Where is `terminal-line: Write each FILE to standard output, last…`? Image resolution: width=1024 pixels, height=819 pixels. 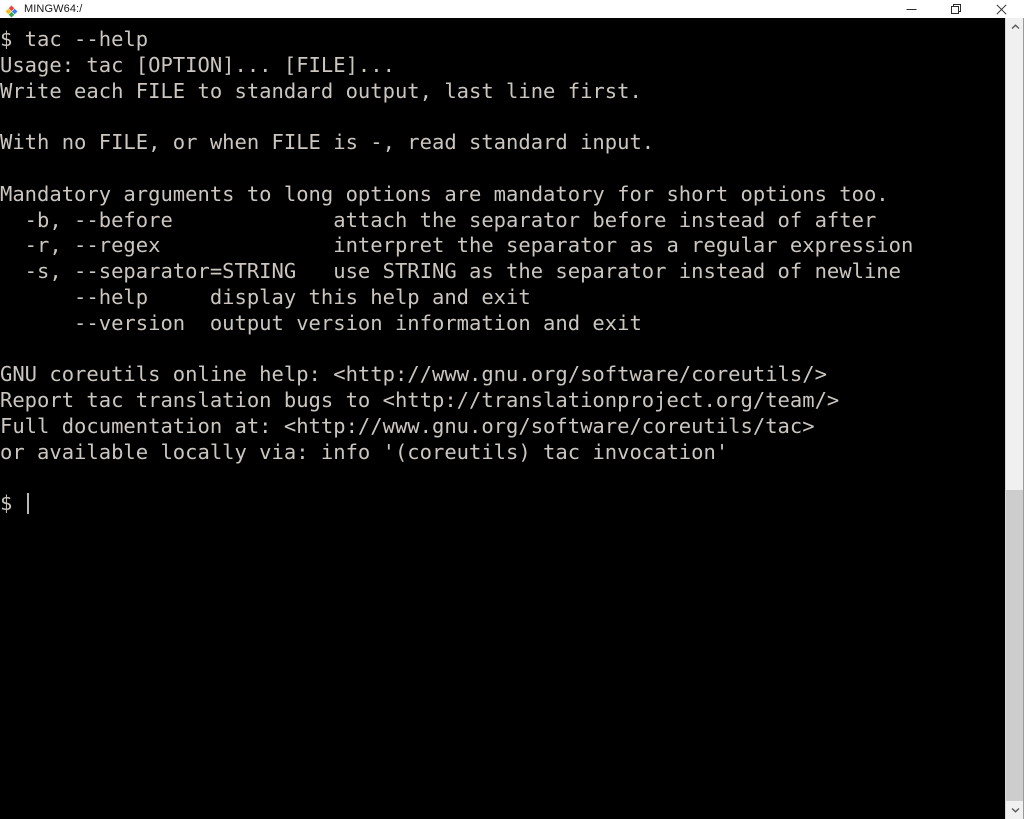
terminal-line: Write each FILE to standard output, last… is located at coordinates (321, 90).